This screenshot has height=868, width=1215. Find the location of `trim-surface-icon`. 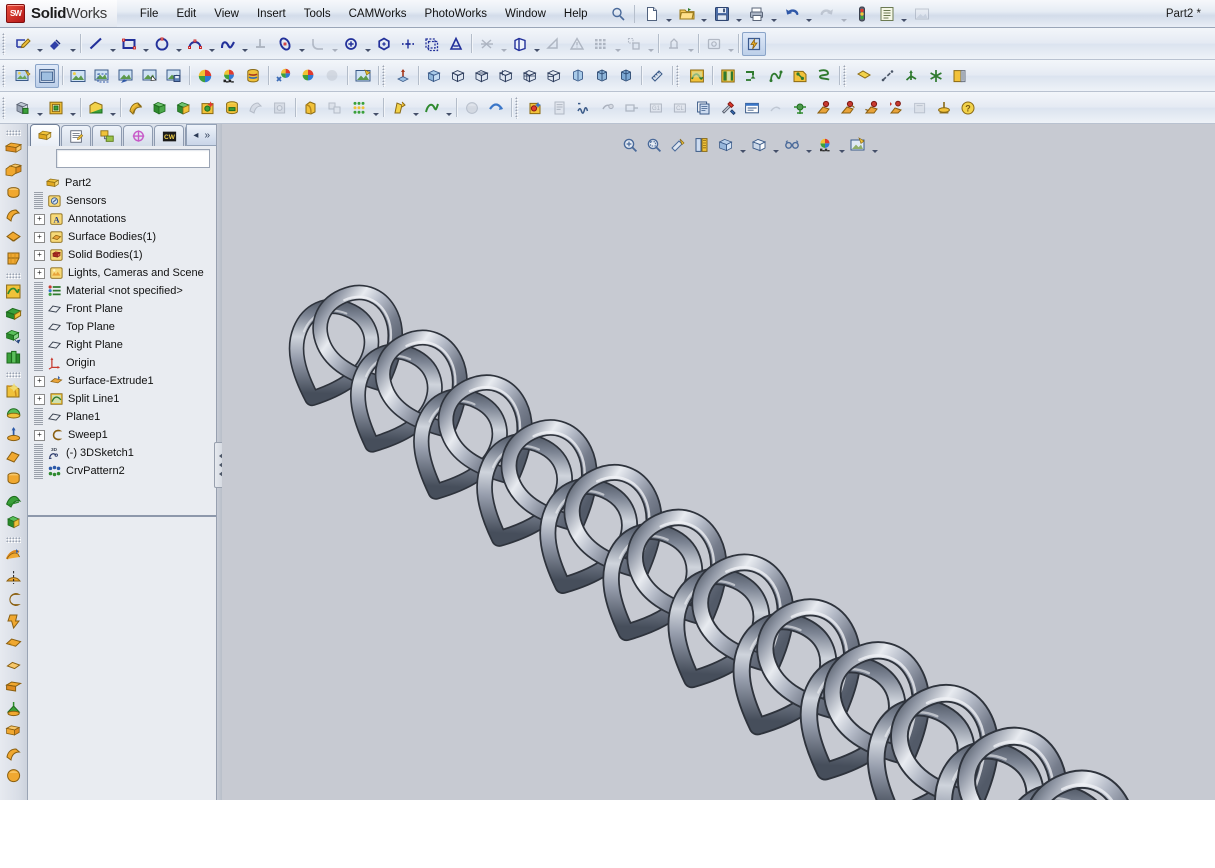

trim-surface-icon is located at coordinates (554, 76).